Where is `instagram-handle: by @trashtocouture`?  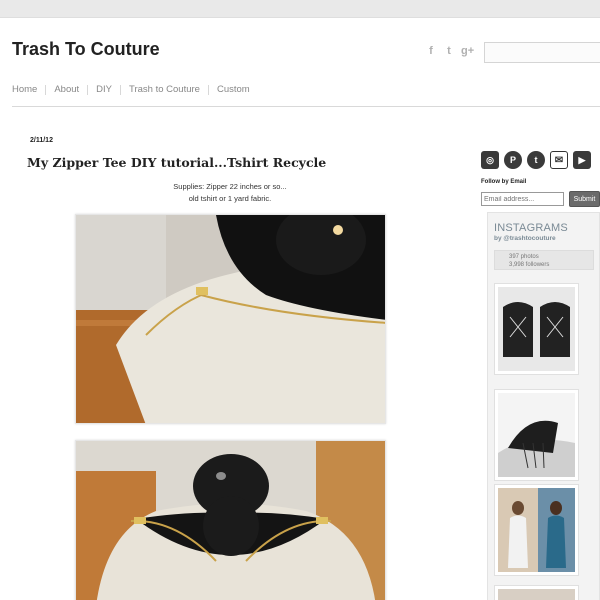 instagram-handle: by @trashtocouture is located at coordinates (525, 238).